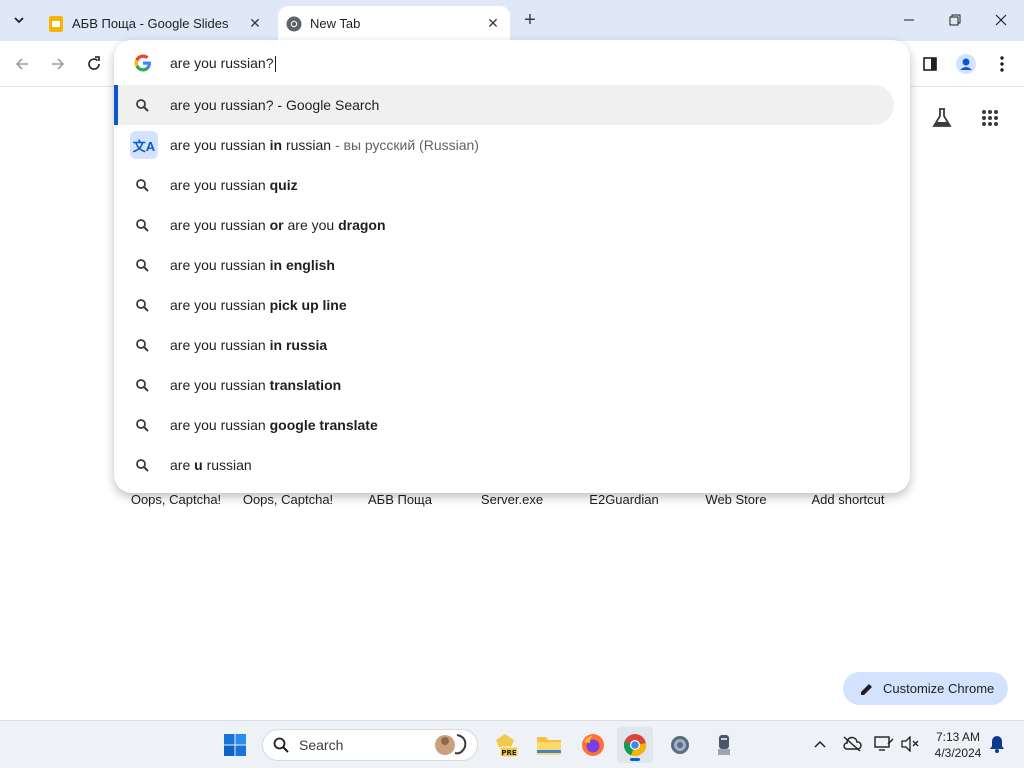  What do you see at coordinates (370, 745) in the screenshot?
I see `taskbar-search: Search` at bounding box center [370, 745].